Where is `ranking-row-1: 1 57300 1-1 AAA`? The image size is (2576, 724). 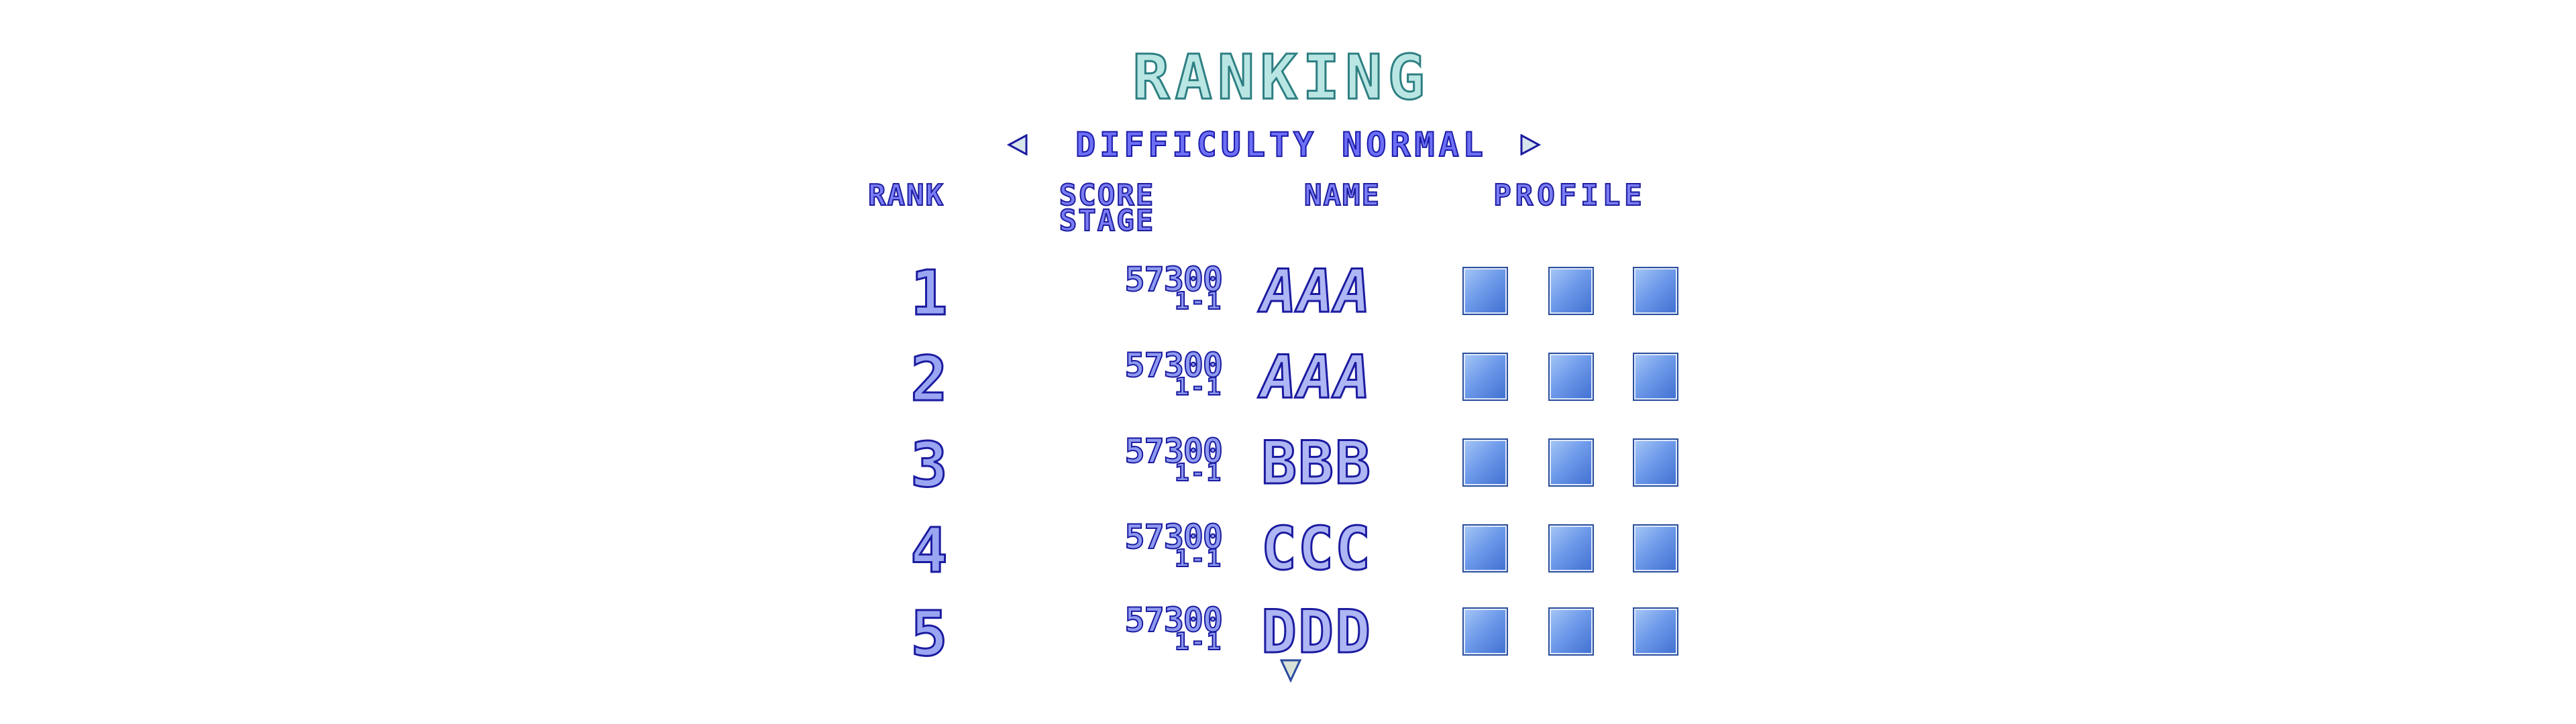
ranking-row-1: 1 57300 1-1 AAA is located at coordinates (1291, 294).